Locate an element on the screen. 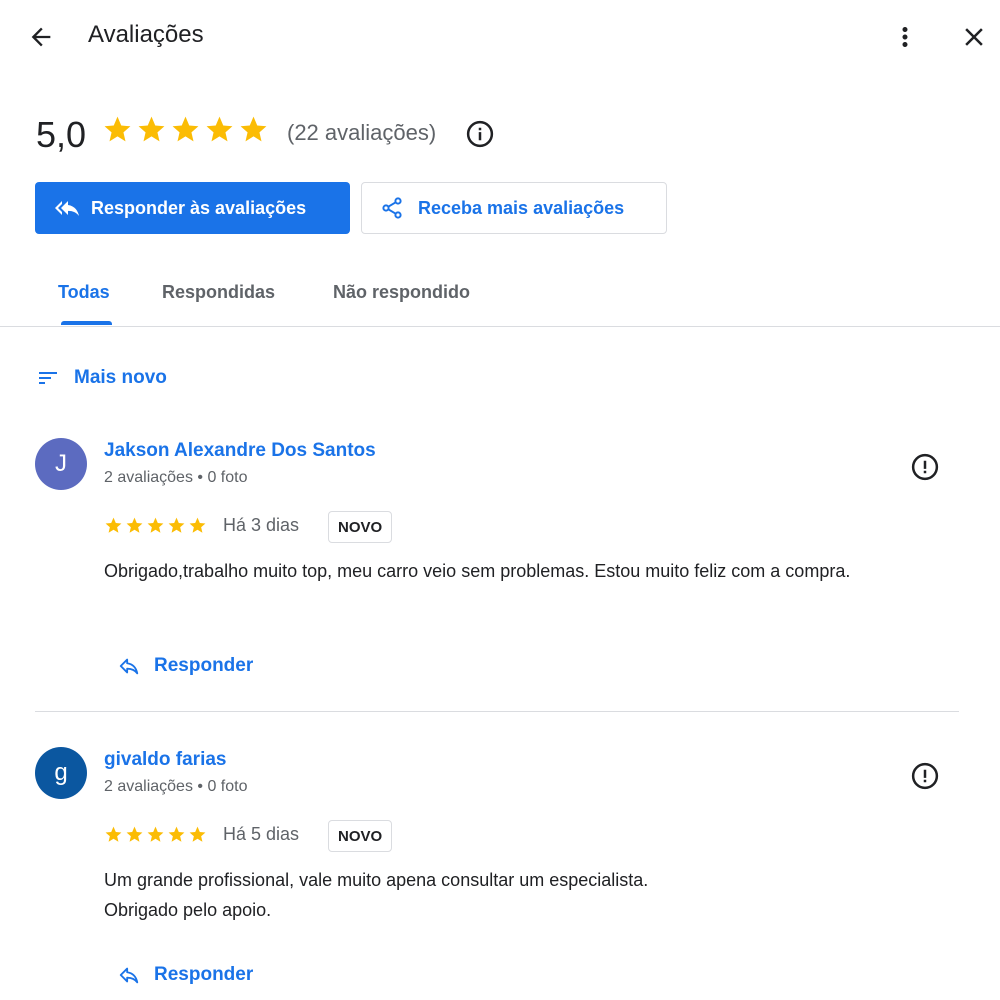  close-icon is located at coordinates (974, 37).